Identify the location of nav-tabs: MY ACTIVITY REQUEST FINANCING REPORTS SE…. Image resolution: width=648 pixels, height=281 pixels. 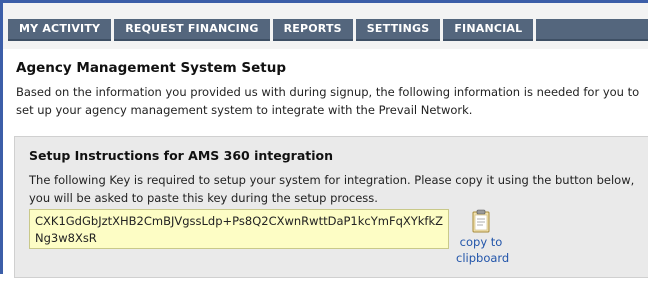
(328, 30).